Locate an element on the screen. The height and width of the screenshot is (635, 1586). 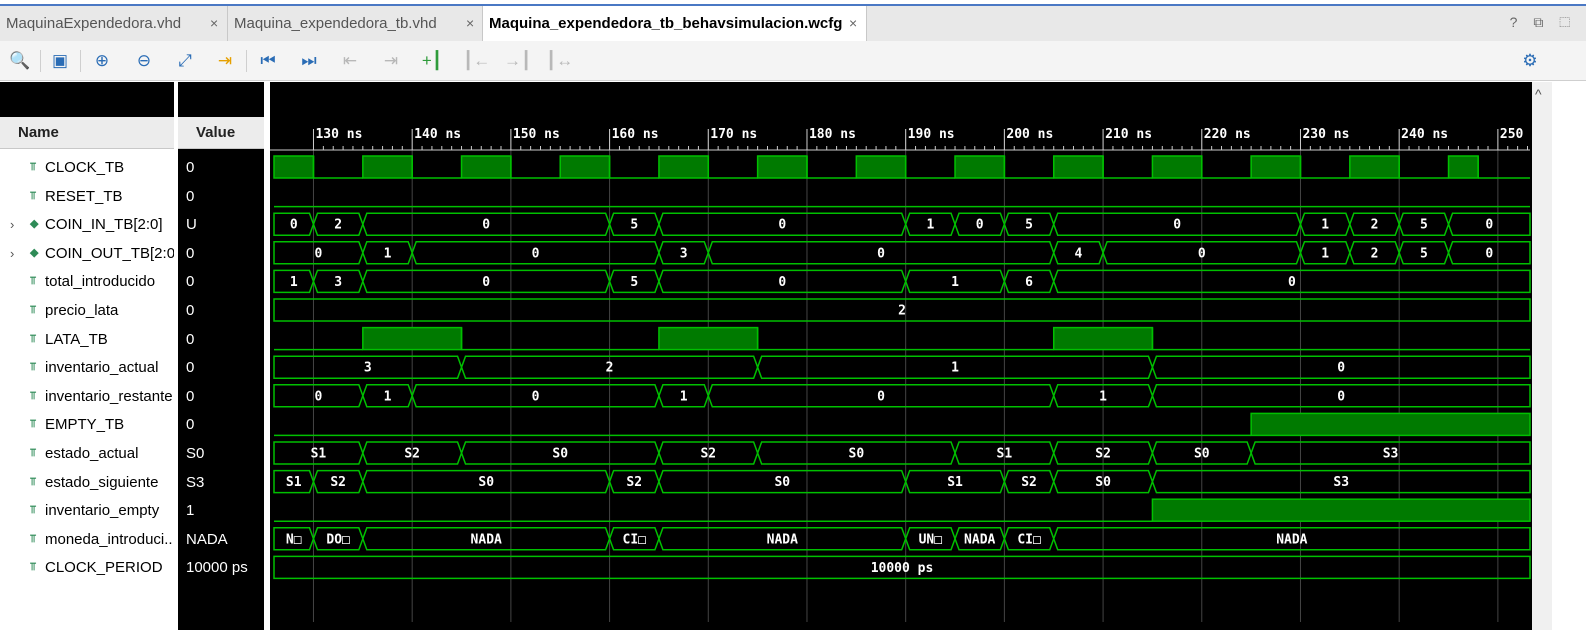
tab-maquina-expendedora-tb-vhd: Maquina_expendedora_tb.vhd × is located at coordinates (355, 23).